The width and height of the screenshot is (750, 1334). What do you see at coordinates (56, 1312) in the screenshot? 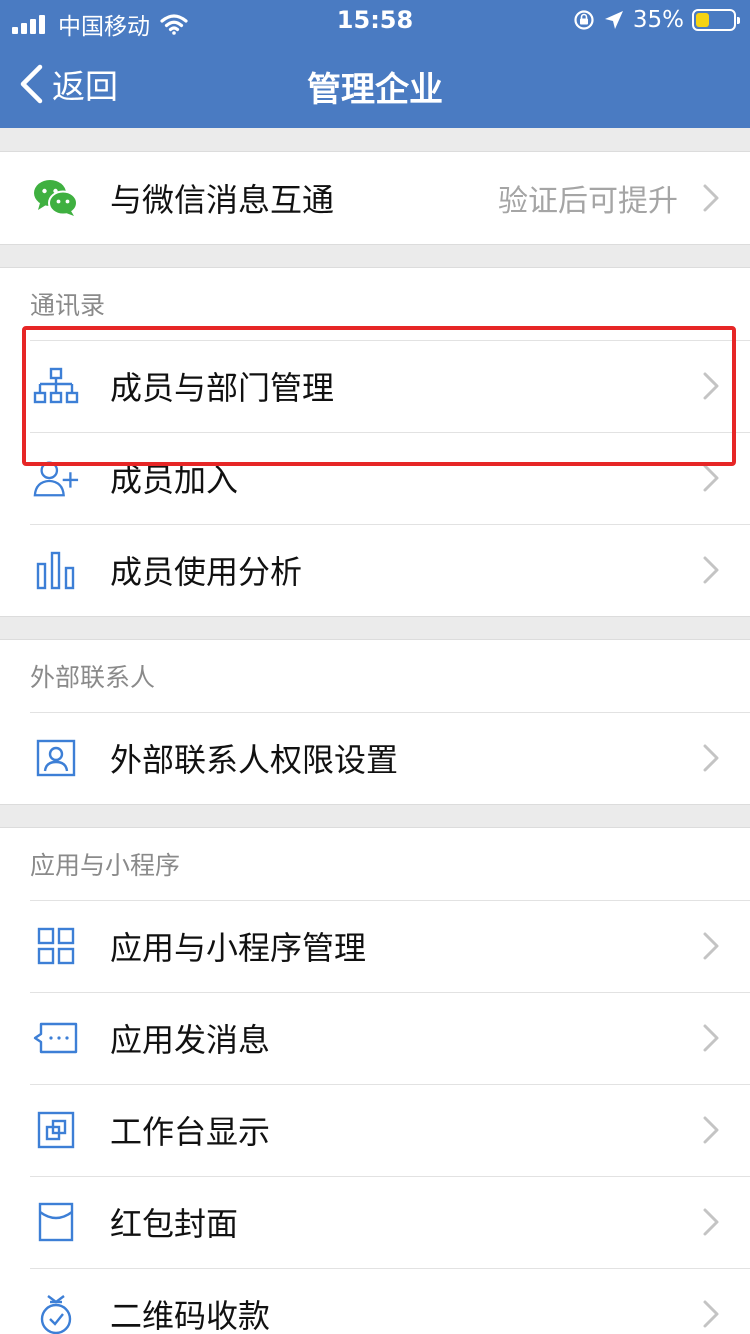
I see `money-bag-icon` at bounding box center [56, 1312].